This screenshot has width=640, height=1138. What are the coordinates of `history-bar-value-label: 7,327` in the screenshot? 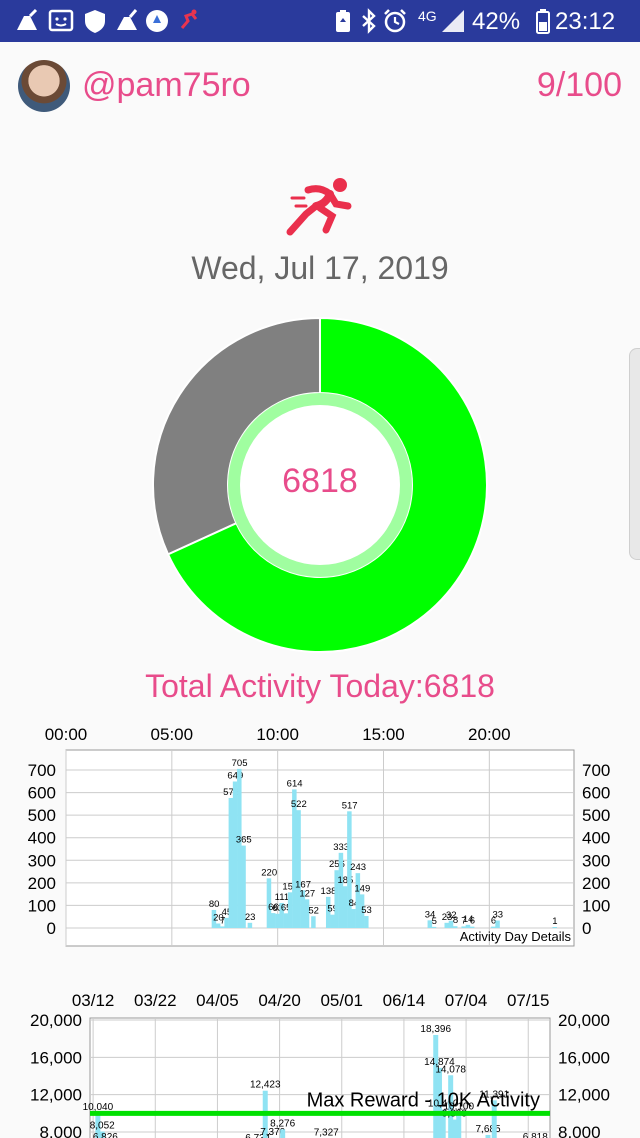 It's located at (326, 1132).